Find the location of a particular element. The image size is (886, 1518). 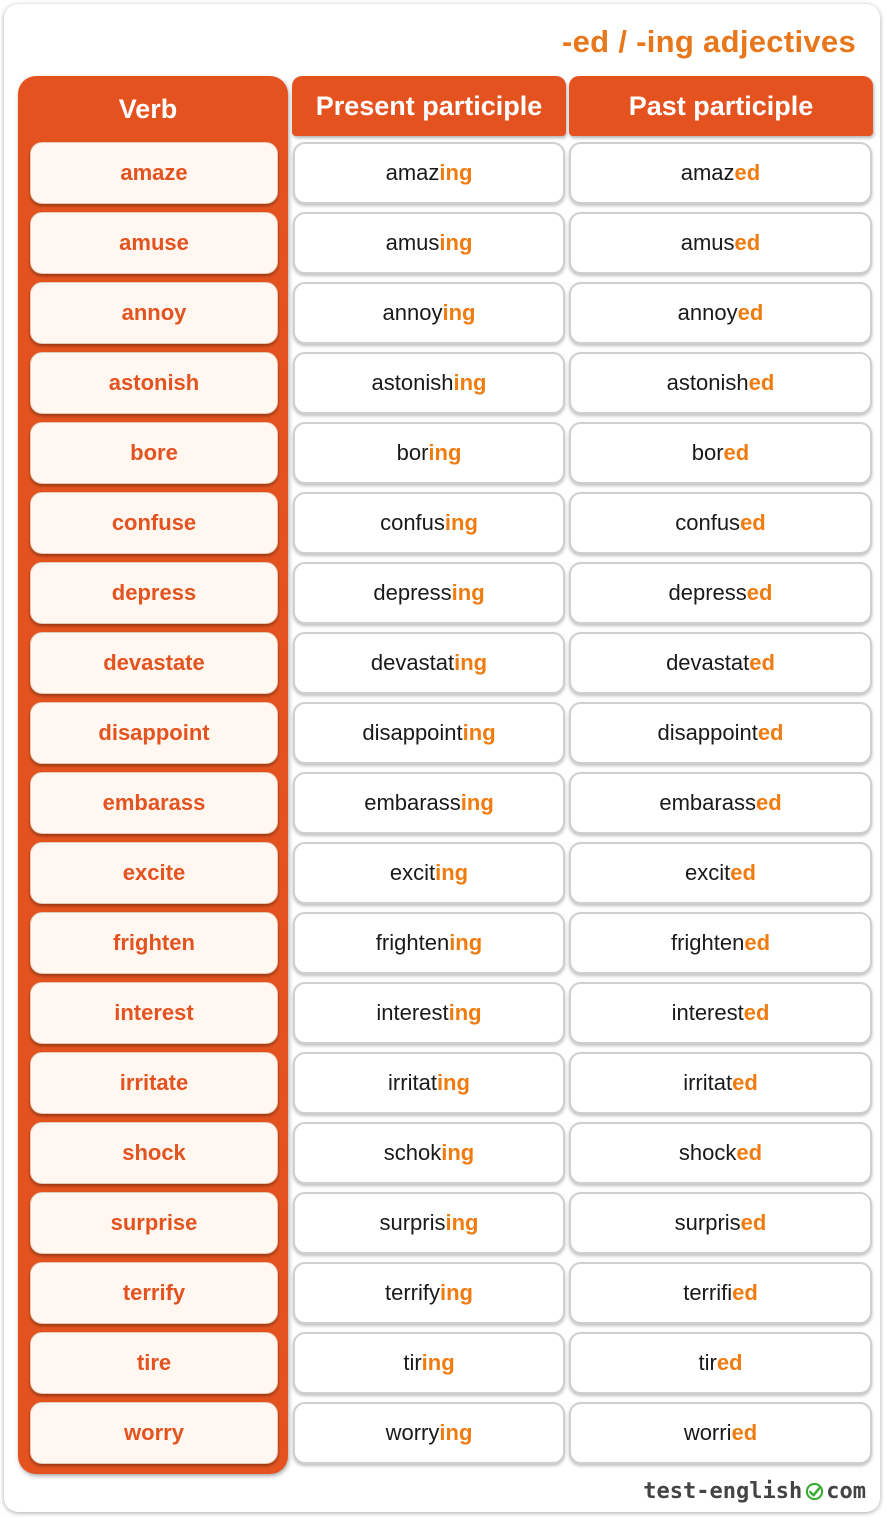

present-participle-cell: depress ing is located at coordinates (429, 593).